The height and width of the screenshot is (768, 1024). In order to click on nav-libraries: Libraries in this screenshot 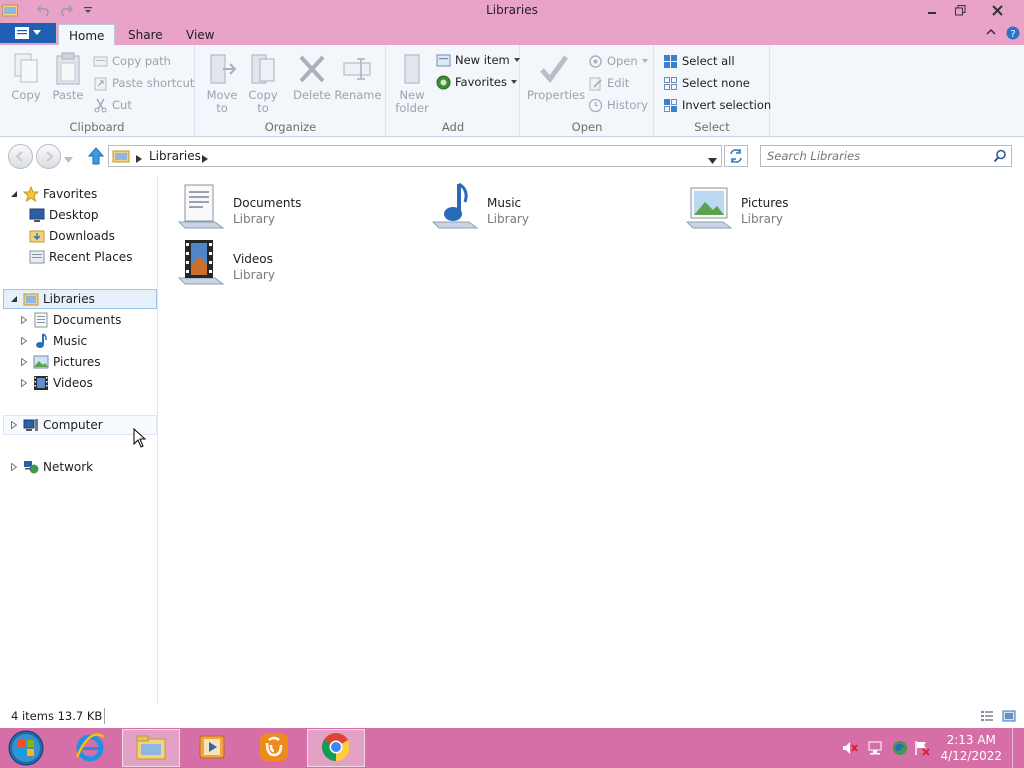, I will do `click(80, 299)`.